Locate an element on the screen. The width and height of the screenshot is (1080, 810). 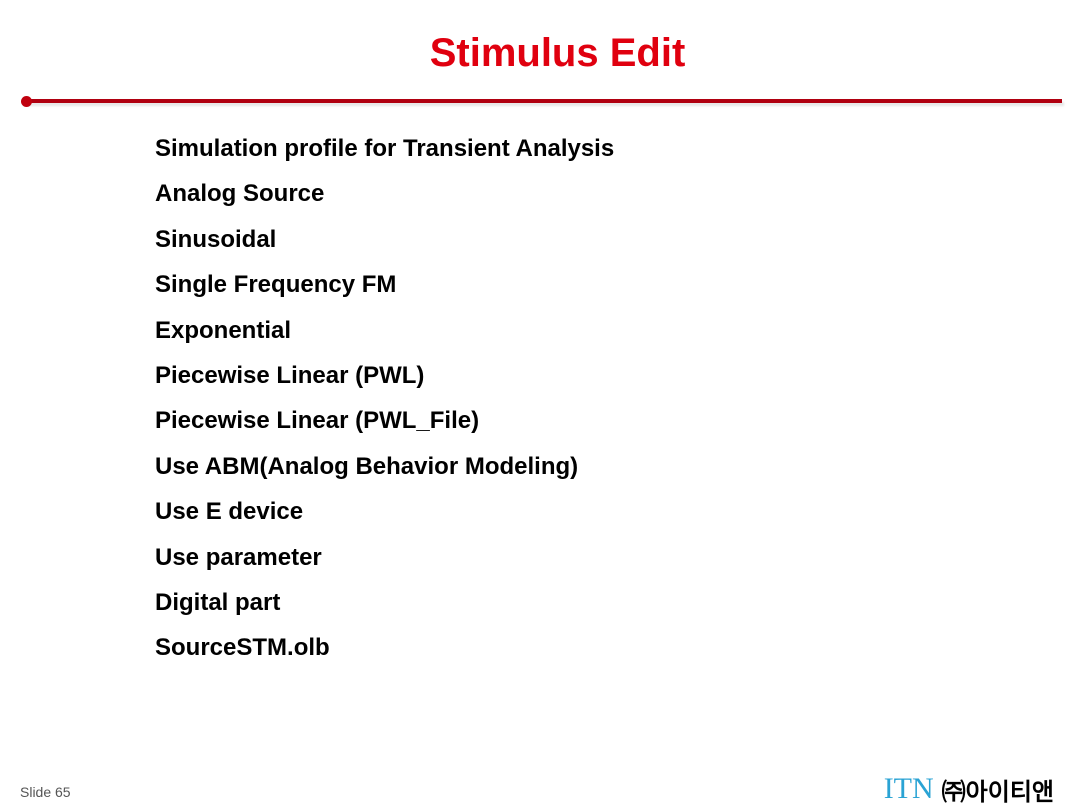
slide-title: Stimulus Edit is located at coordinates (557, 53).